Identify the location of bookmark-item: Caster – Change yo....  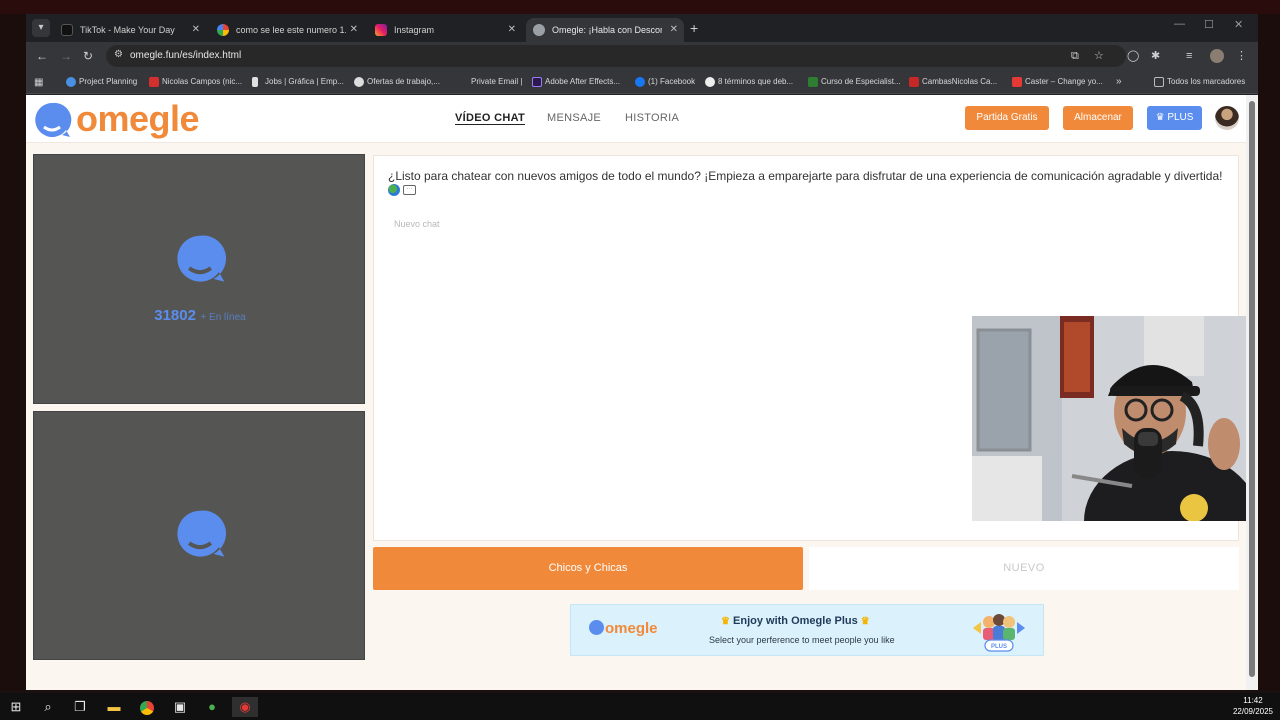
(1057, 82).